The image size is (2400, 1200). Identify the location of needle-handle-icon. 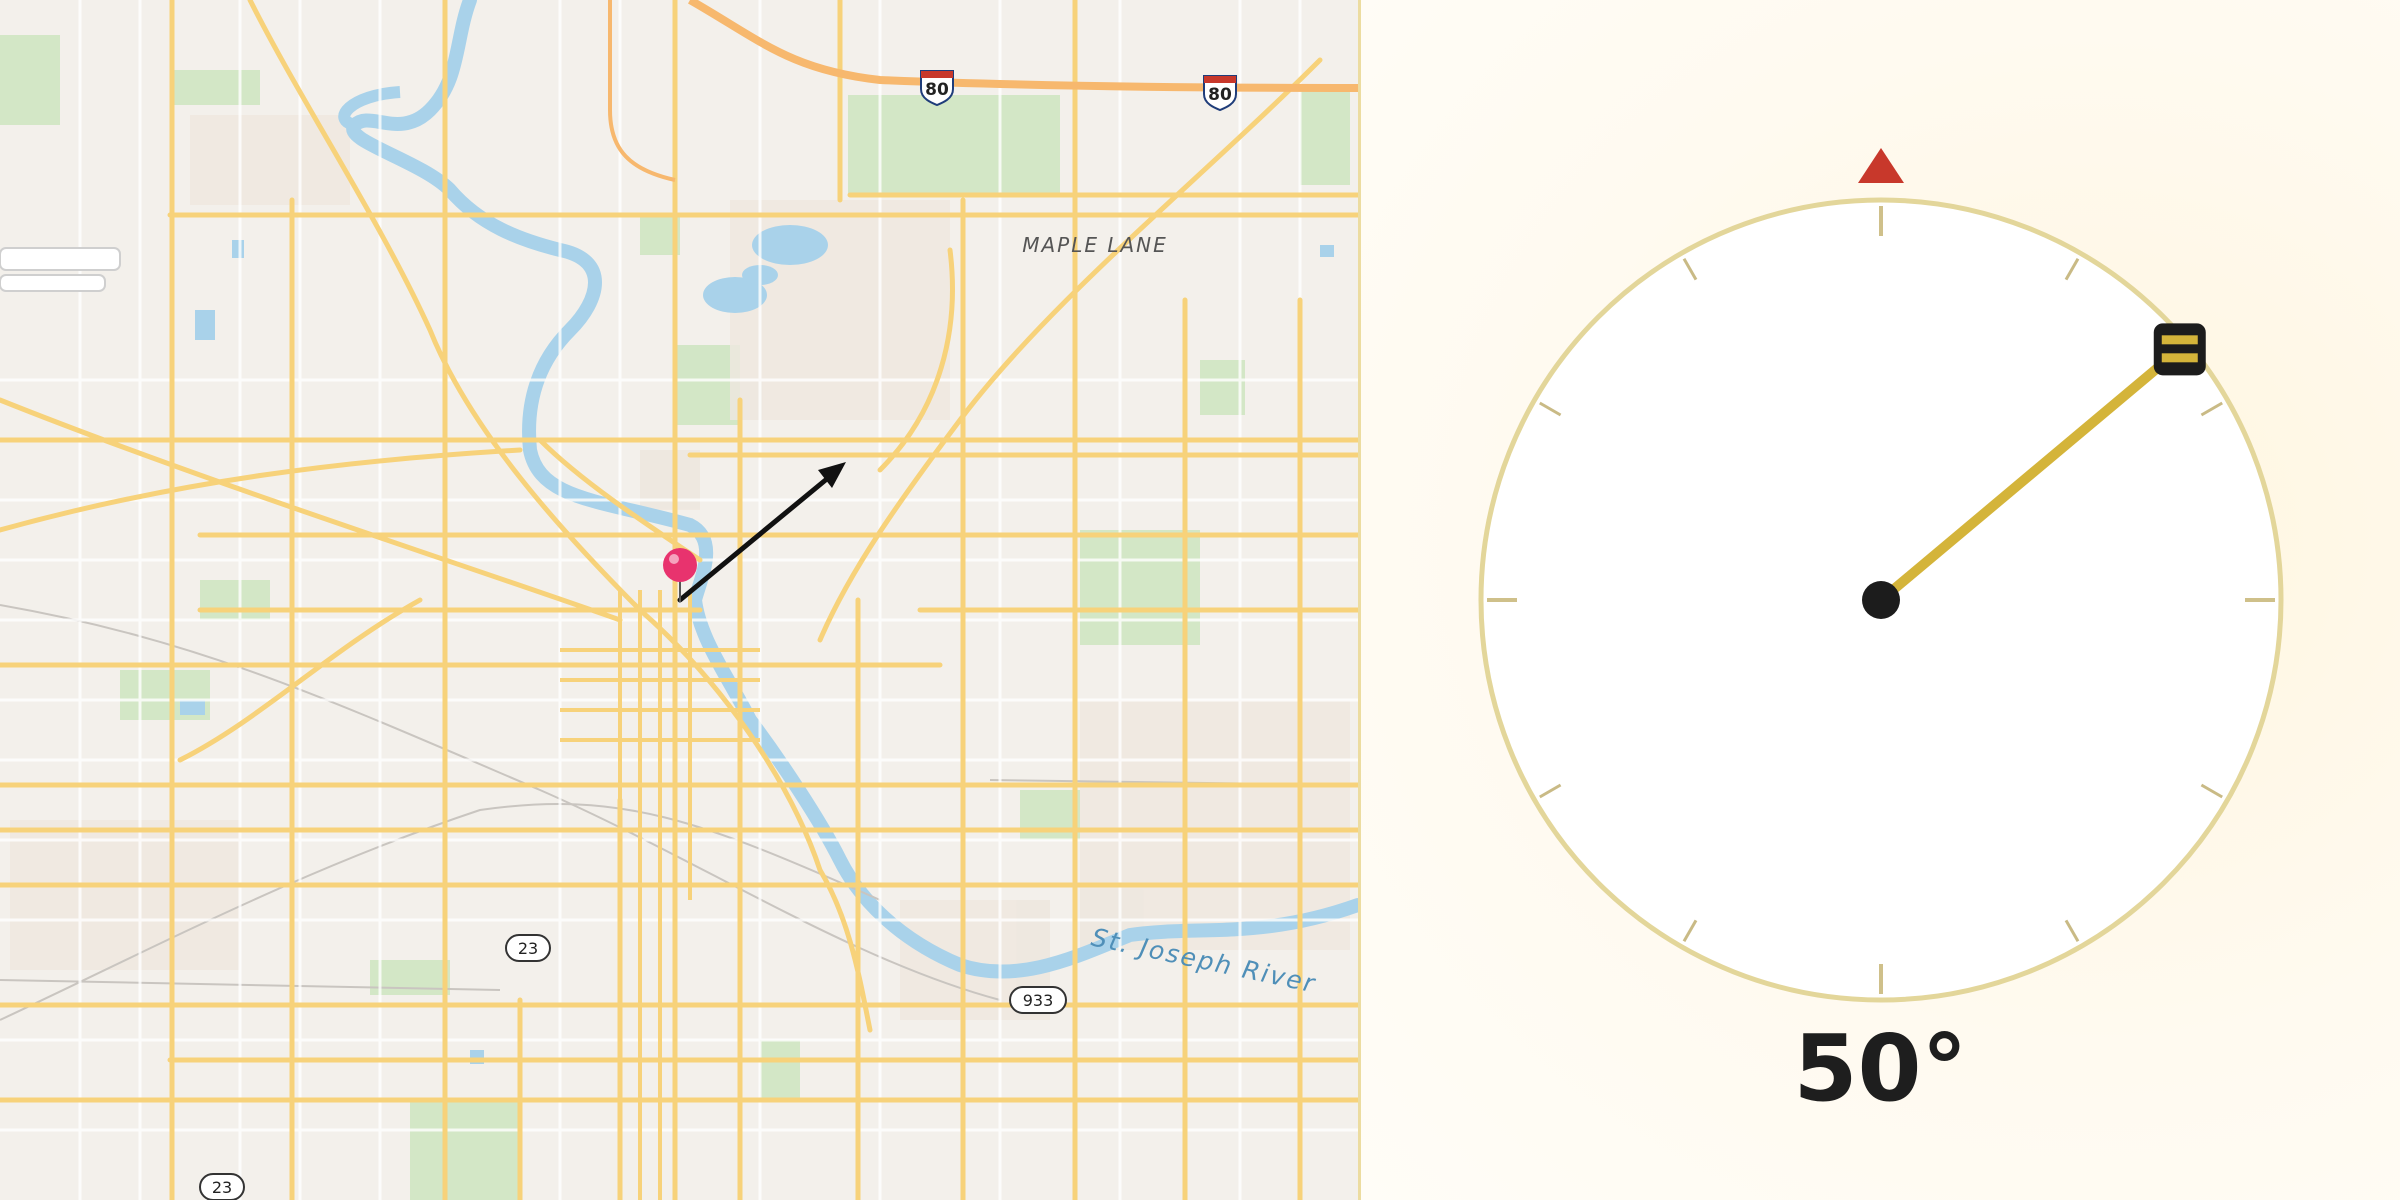
(2179, 349).